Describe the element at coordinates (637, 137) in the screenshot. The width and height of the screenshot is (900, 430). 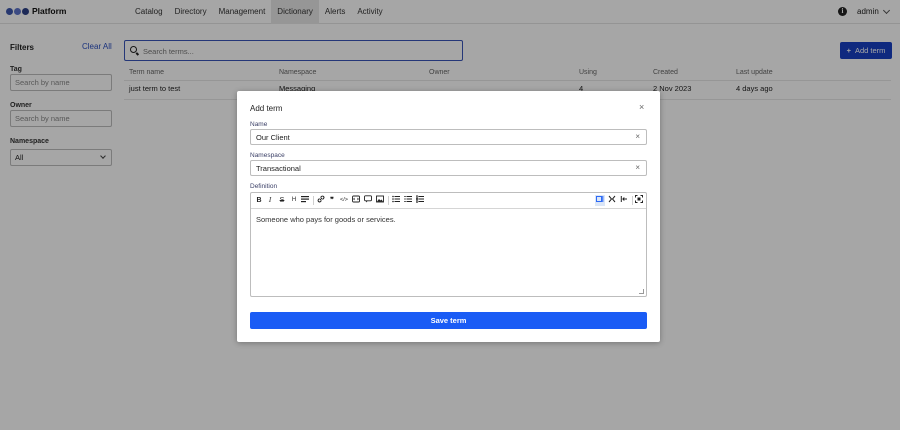
I see `clear-name-icon: ×` at that location.